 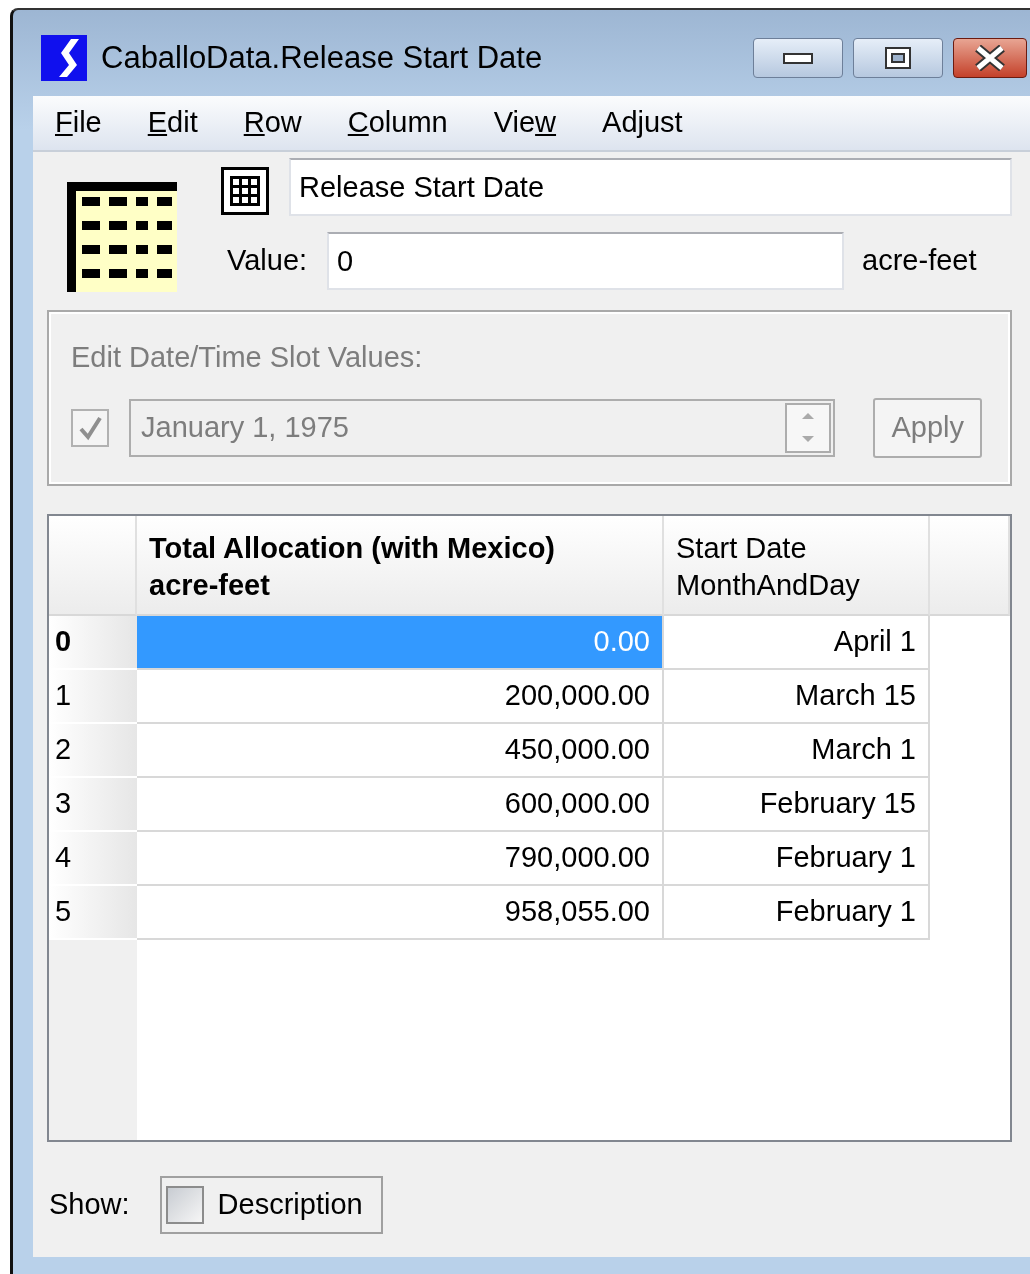 I want to click on menu-item: View, so click(x=536, y=123).